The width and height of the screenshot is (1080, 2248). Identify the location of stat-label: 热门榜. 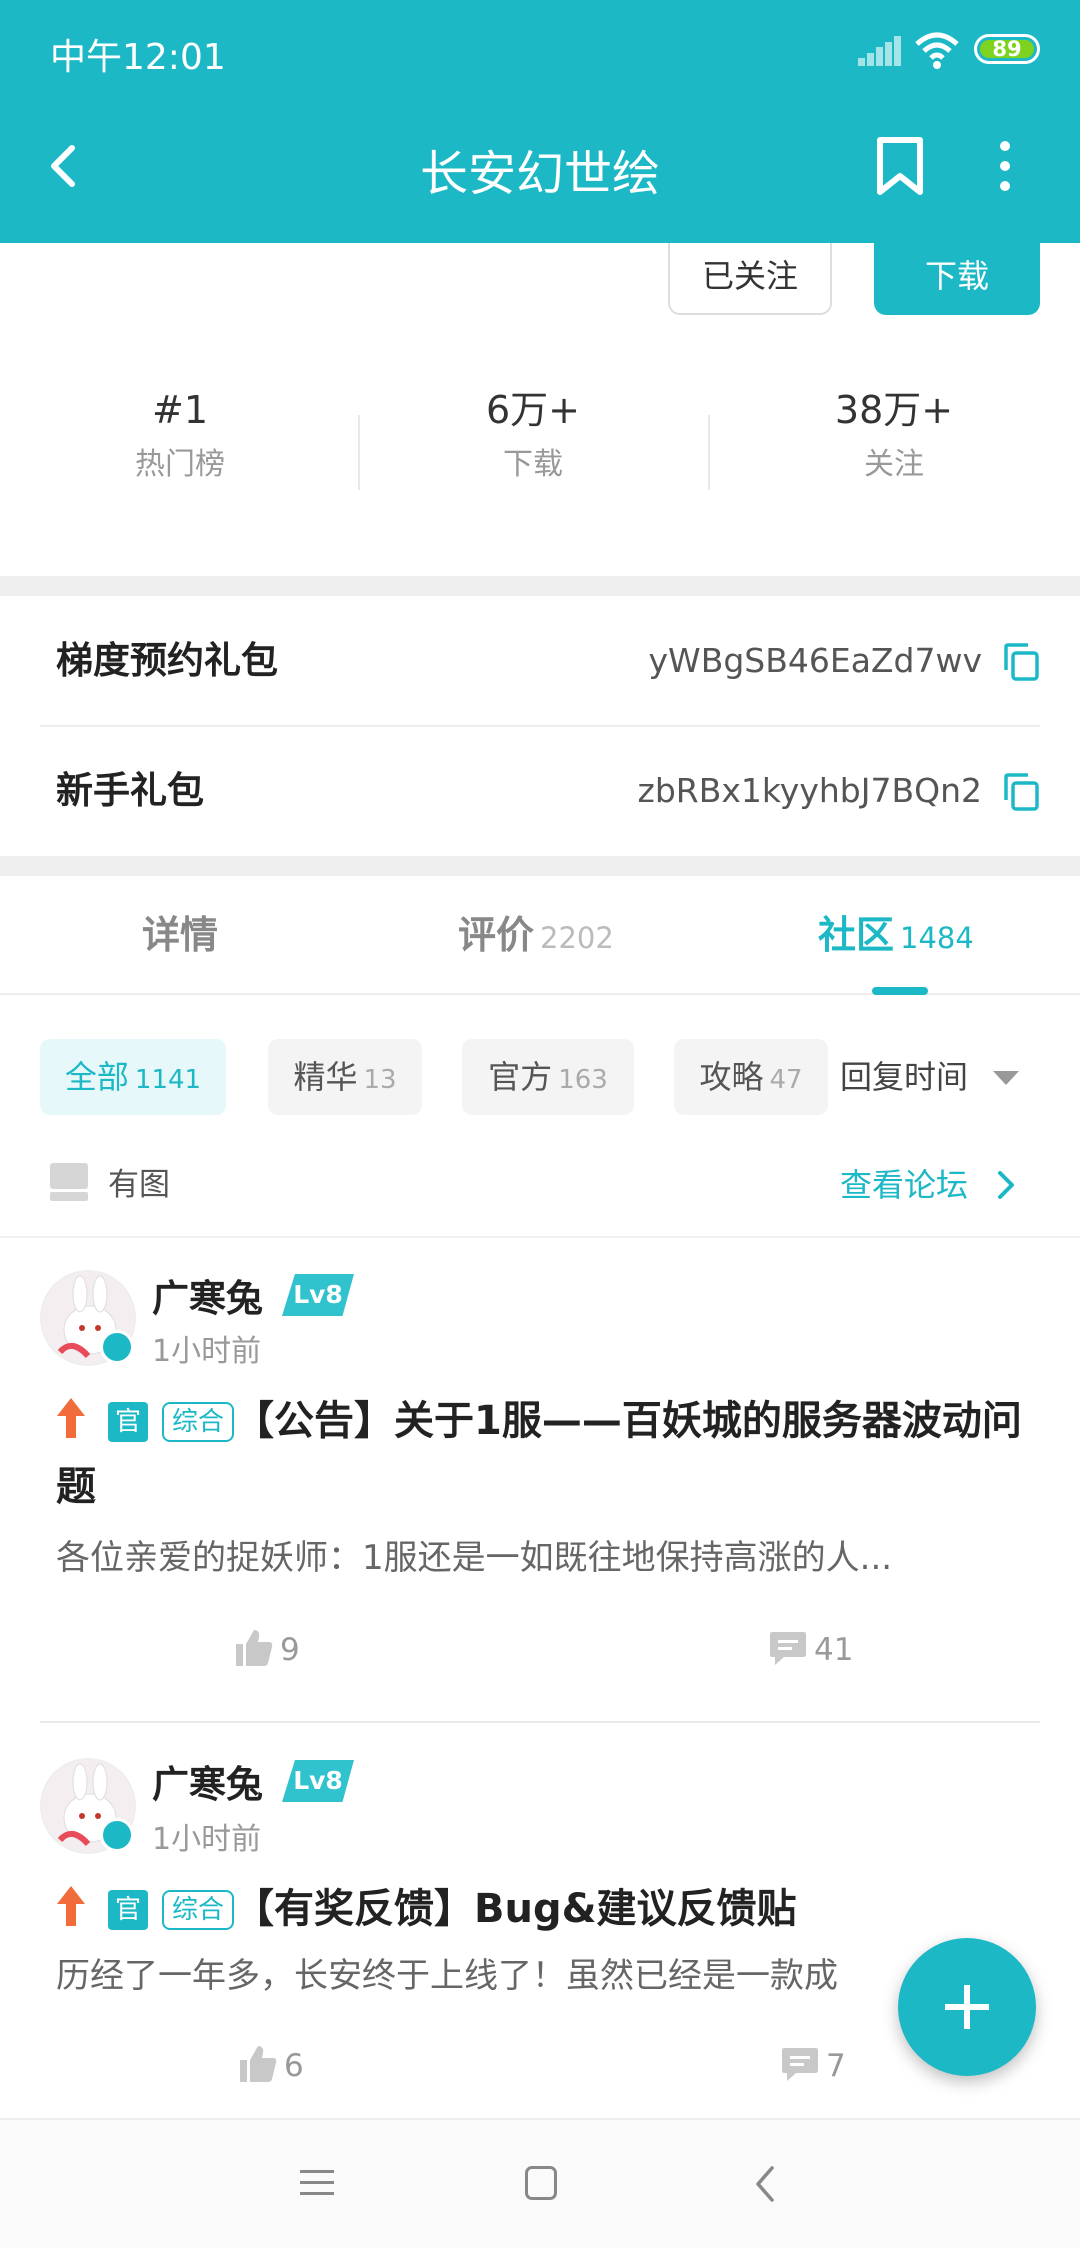
(180, 464).